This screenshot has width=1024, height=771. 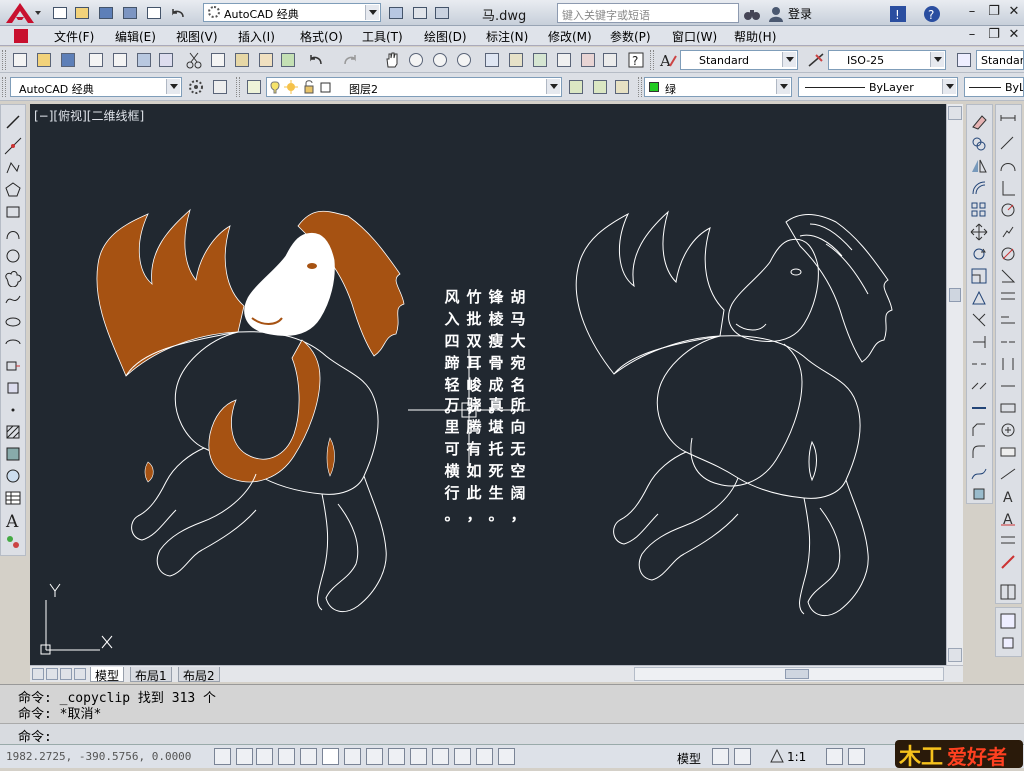 I want to click on horizontal-scroll-thumb, so click(x=797, y=674).